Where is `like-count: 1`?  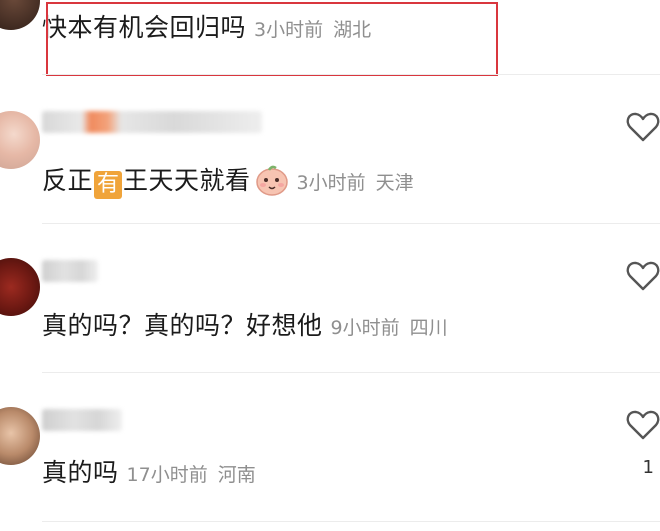 like-count: 1 is located at coordinates (648, 467).